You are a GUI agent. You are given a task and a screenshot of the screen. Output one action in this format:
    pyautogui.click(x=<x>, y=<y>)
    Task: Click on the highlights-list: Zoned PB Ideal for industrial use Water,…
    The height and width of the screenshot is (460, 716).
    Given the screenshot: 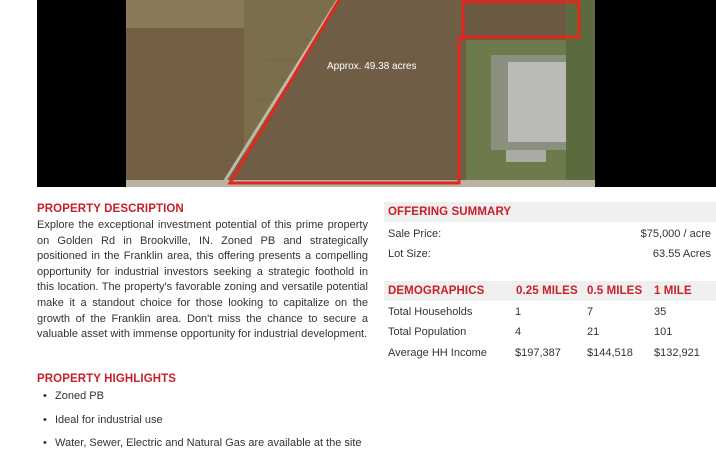 What is the action you would take?
    pyautogui.click(x=207, y=424)
    